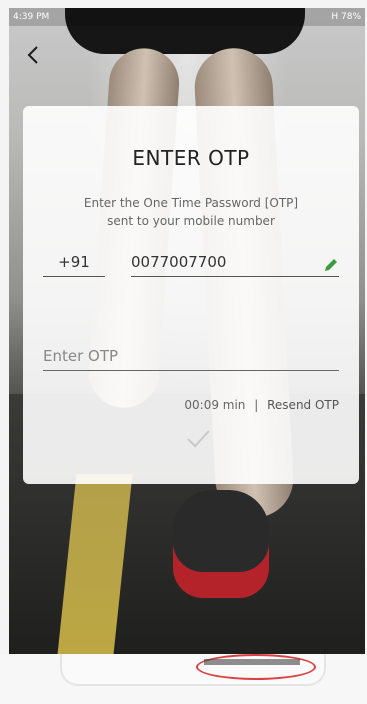  Describe the element at coordinates (346, 17) in the screenshot. I see `status-indicators: H 78%` at that location.